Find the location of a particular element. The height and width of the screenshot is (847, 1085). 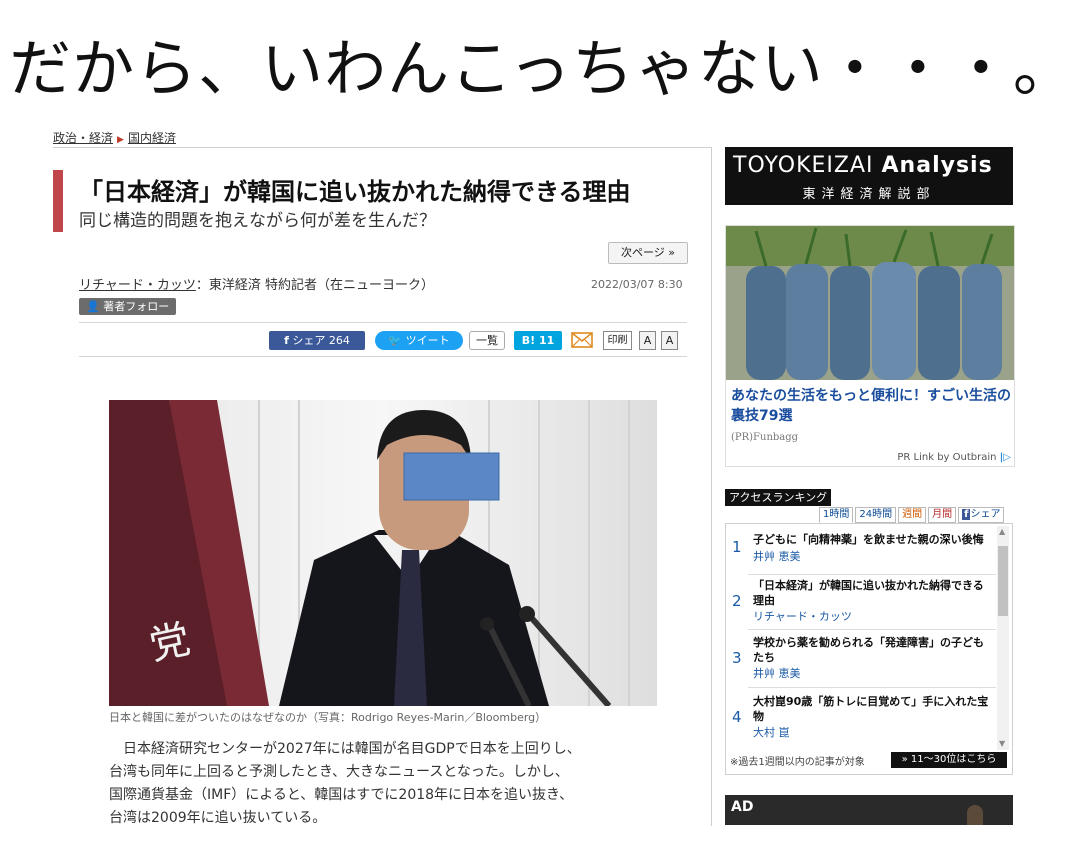

more-ranking-button: » 11〜30位はこちら is located at coordinates (949, 760).